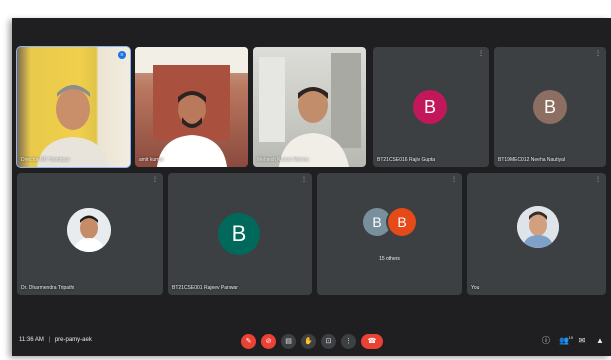  I want to click on participant-tile: ⋮ You, so click(536, 234).